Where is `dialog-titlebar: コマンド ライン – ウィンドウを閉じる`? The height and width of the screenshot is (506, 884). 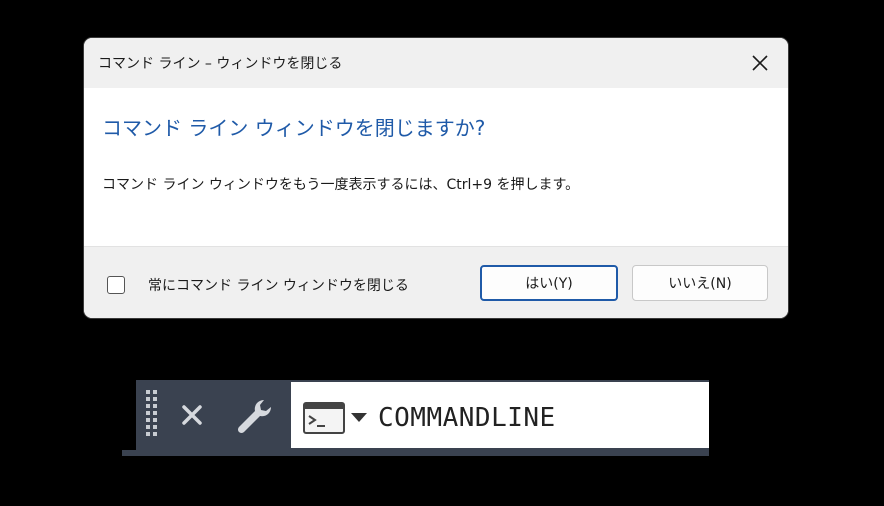 dialog-titlebar: コマンド ライン – ウィンドウを閉じる is located at coordinates (436, 63).